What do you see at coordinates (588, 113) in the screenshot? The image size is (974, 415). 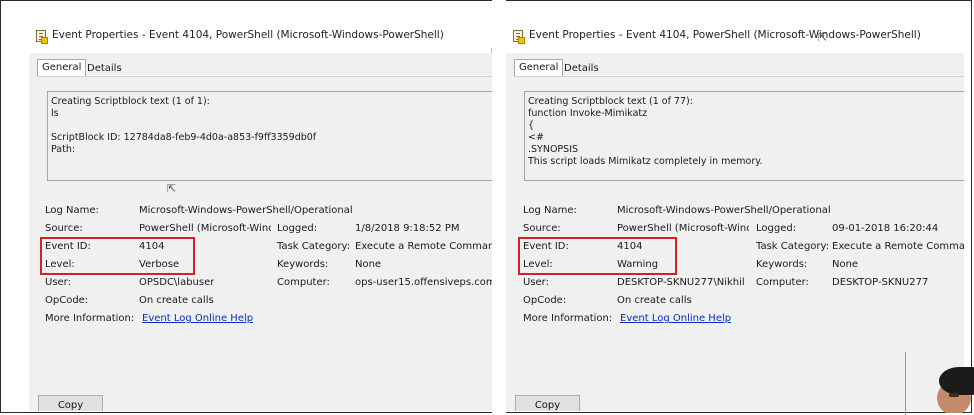 I see `description-line: function Invoke-Mimikatz` at bounding box center [588, 113].